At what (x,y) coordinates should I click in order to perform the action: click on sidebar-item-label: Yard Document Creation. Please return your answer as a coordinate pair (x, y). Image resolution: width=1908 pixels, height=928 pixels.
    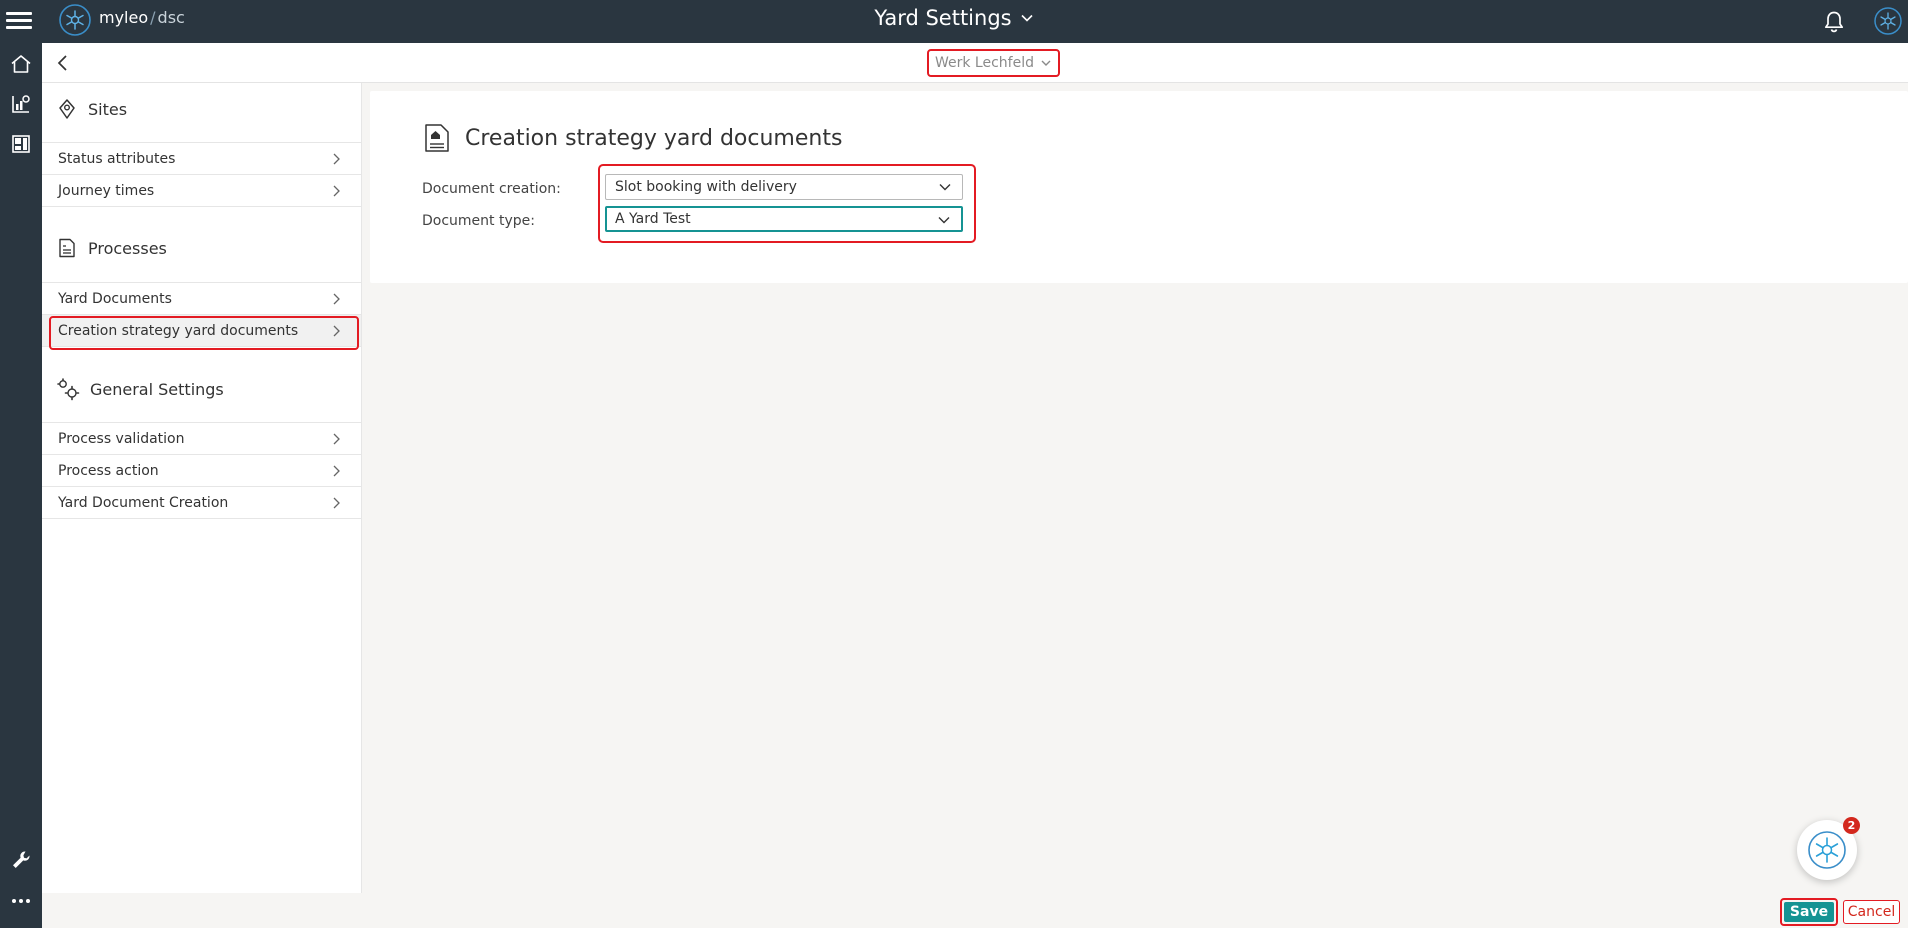
    Looking at the image, I should click on (143, 502).